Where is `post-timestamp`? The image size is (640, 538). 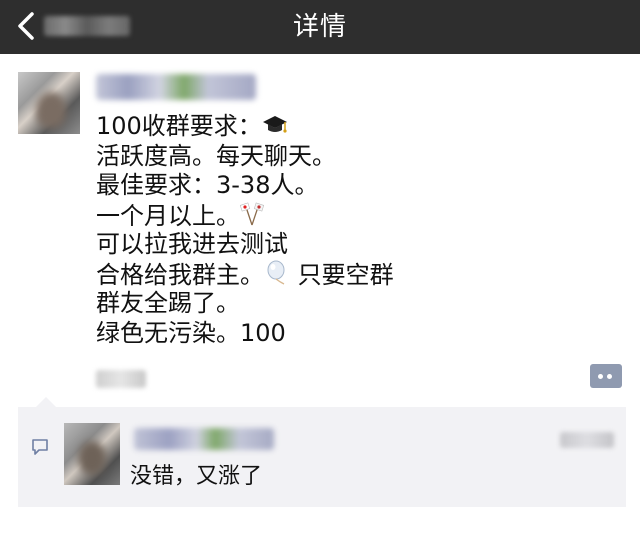 post-timestamp is located at coordinates (121, 379).